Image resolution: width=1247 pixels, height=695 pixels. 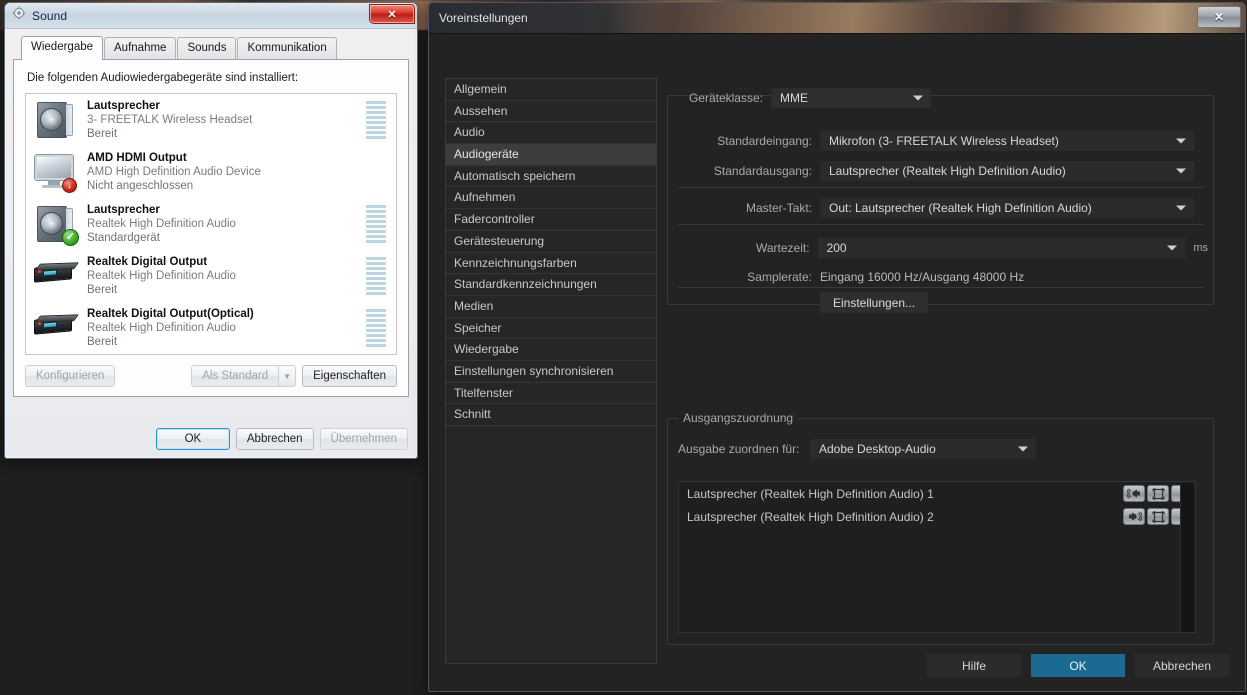 I want to click on samplerate-label: Samplerate:, so click(x=779, y=277).